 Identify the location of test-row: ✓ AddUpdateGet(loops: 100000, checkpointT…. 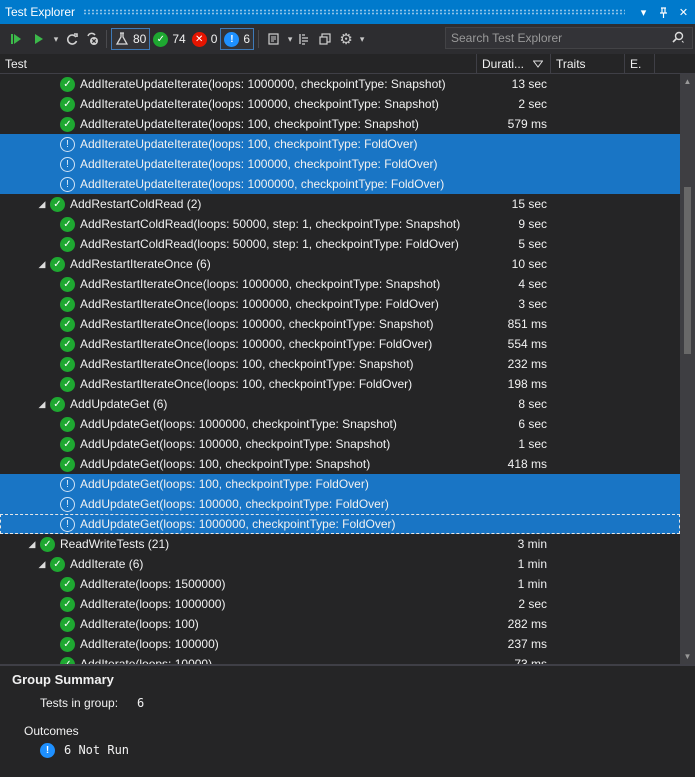
(340, 444).